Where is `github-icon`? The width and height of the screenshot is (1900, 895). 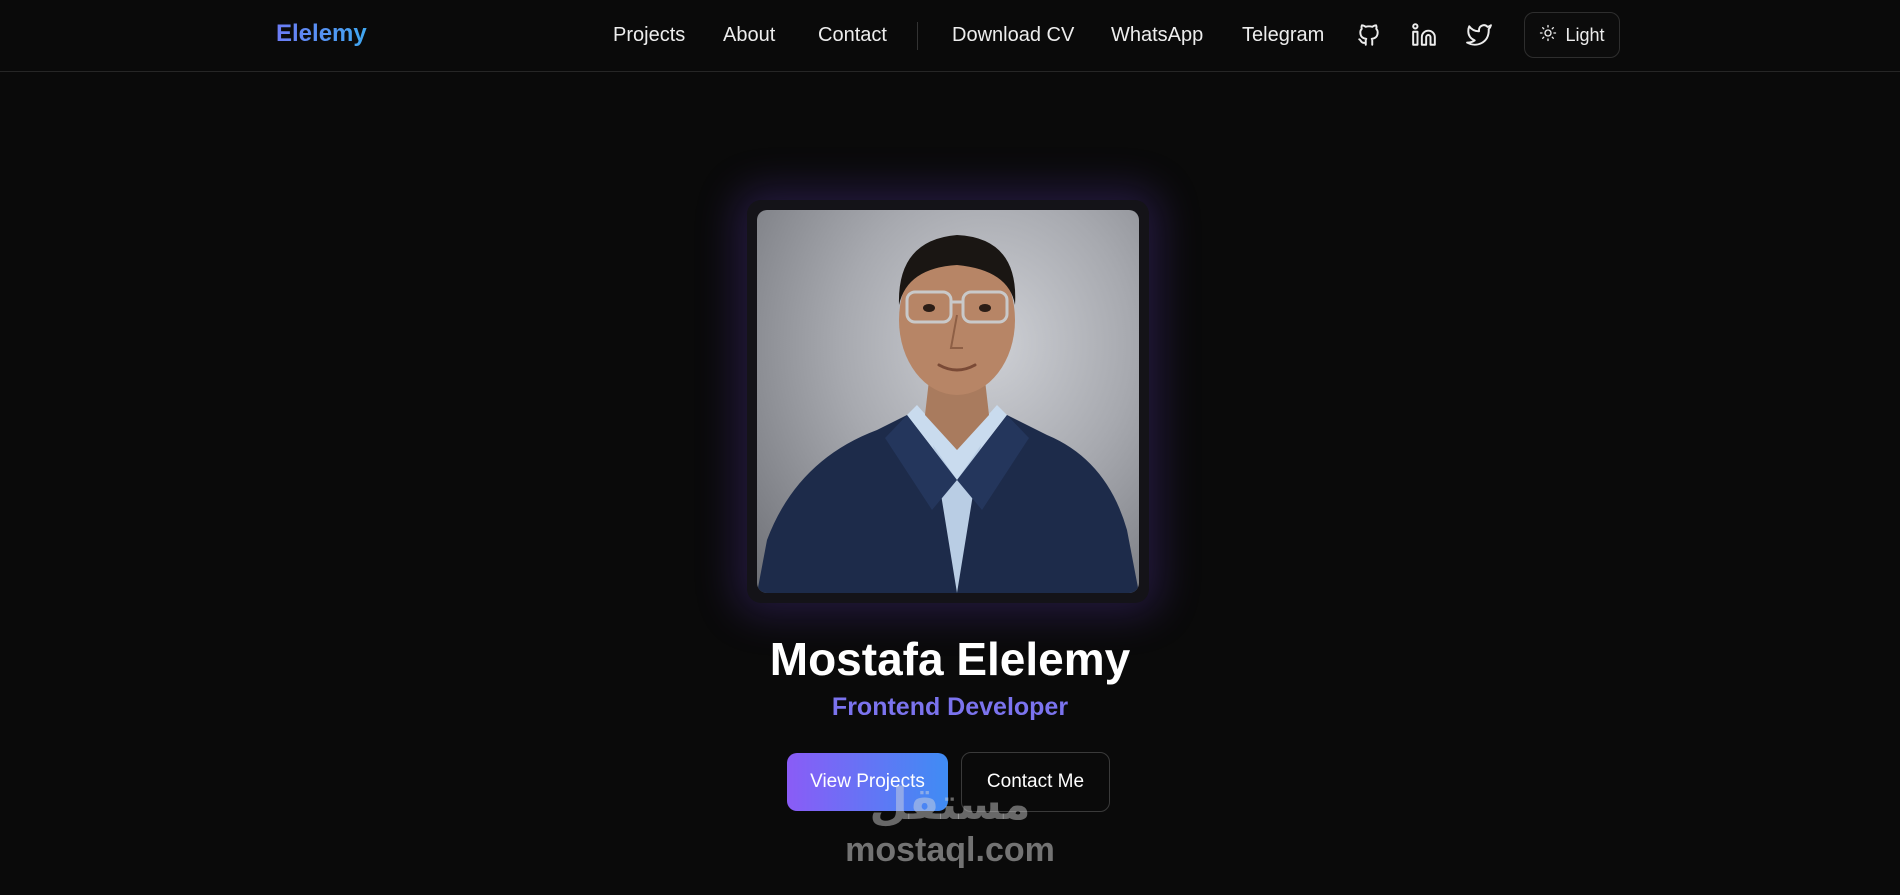
github-icon is located at coordinates (1369, 35).